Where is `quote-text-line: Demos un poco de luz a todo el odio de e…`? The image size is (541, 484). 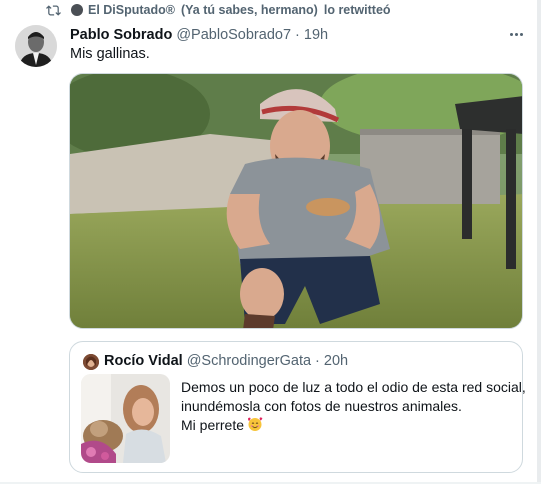 quote-text-line: Demos un poco de luz a todo el odio de e… is located at coordinates (353, 387).